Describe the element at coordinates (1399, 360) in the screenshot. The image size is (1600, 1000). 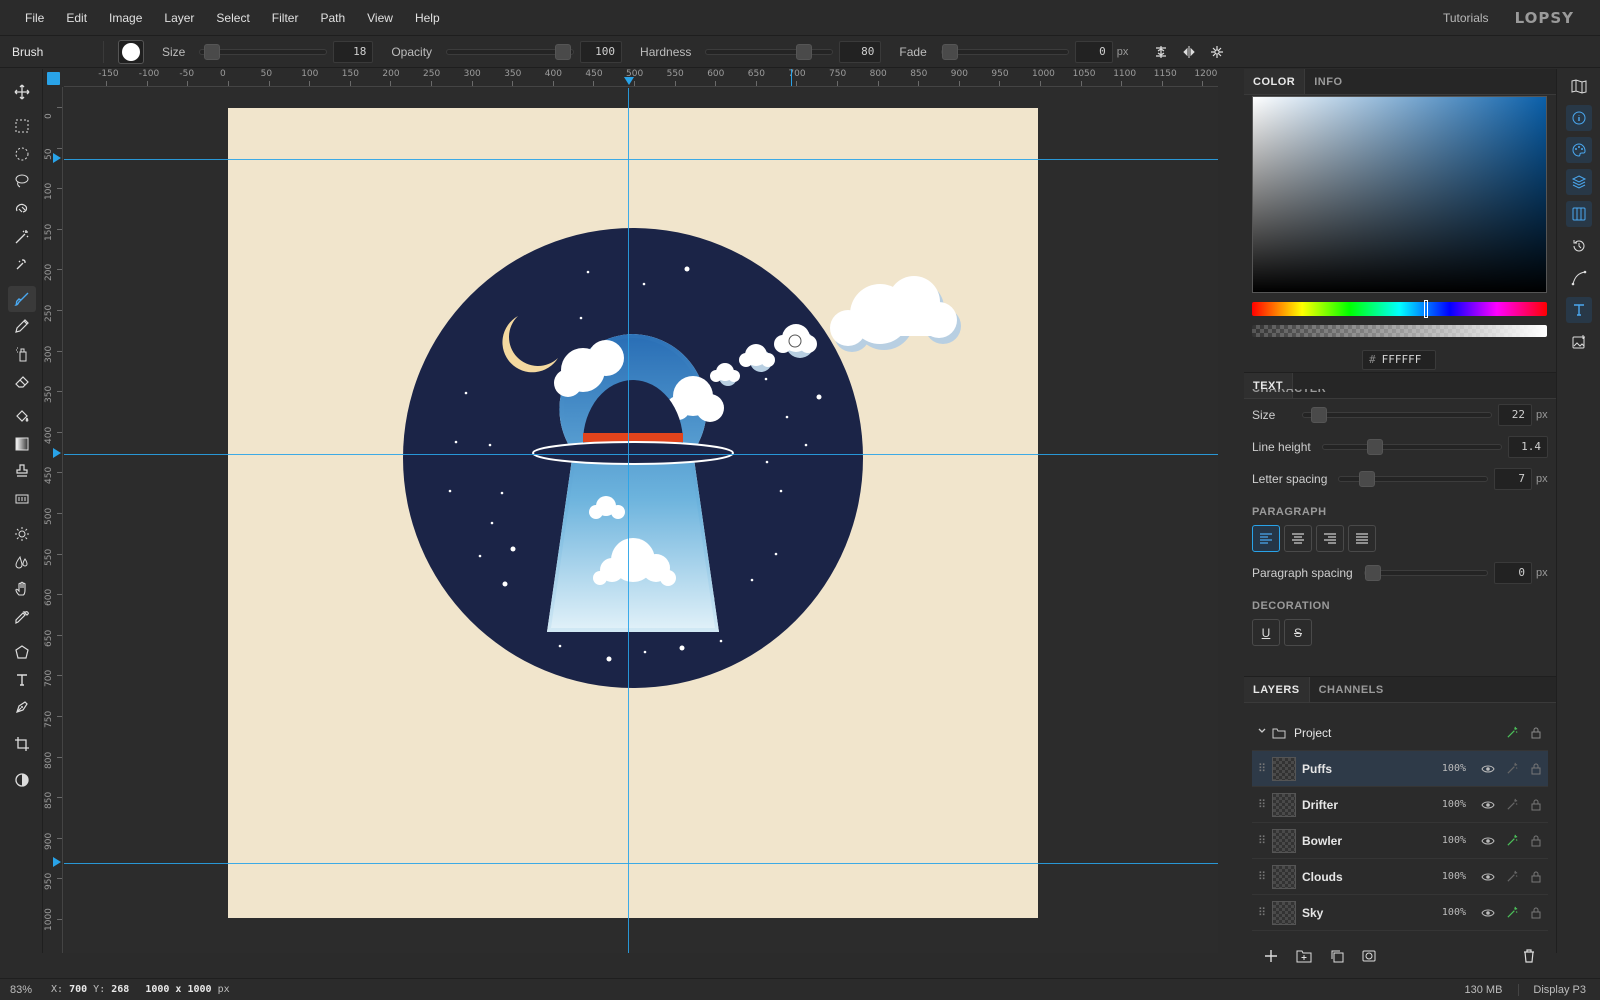
I see `hex-color-input: # FFFFFF` at that location.